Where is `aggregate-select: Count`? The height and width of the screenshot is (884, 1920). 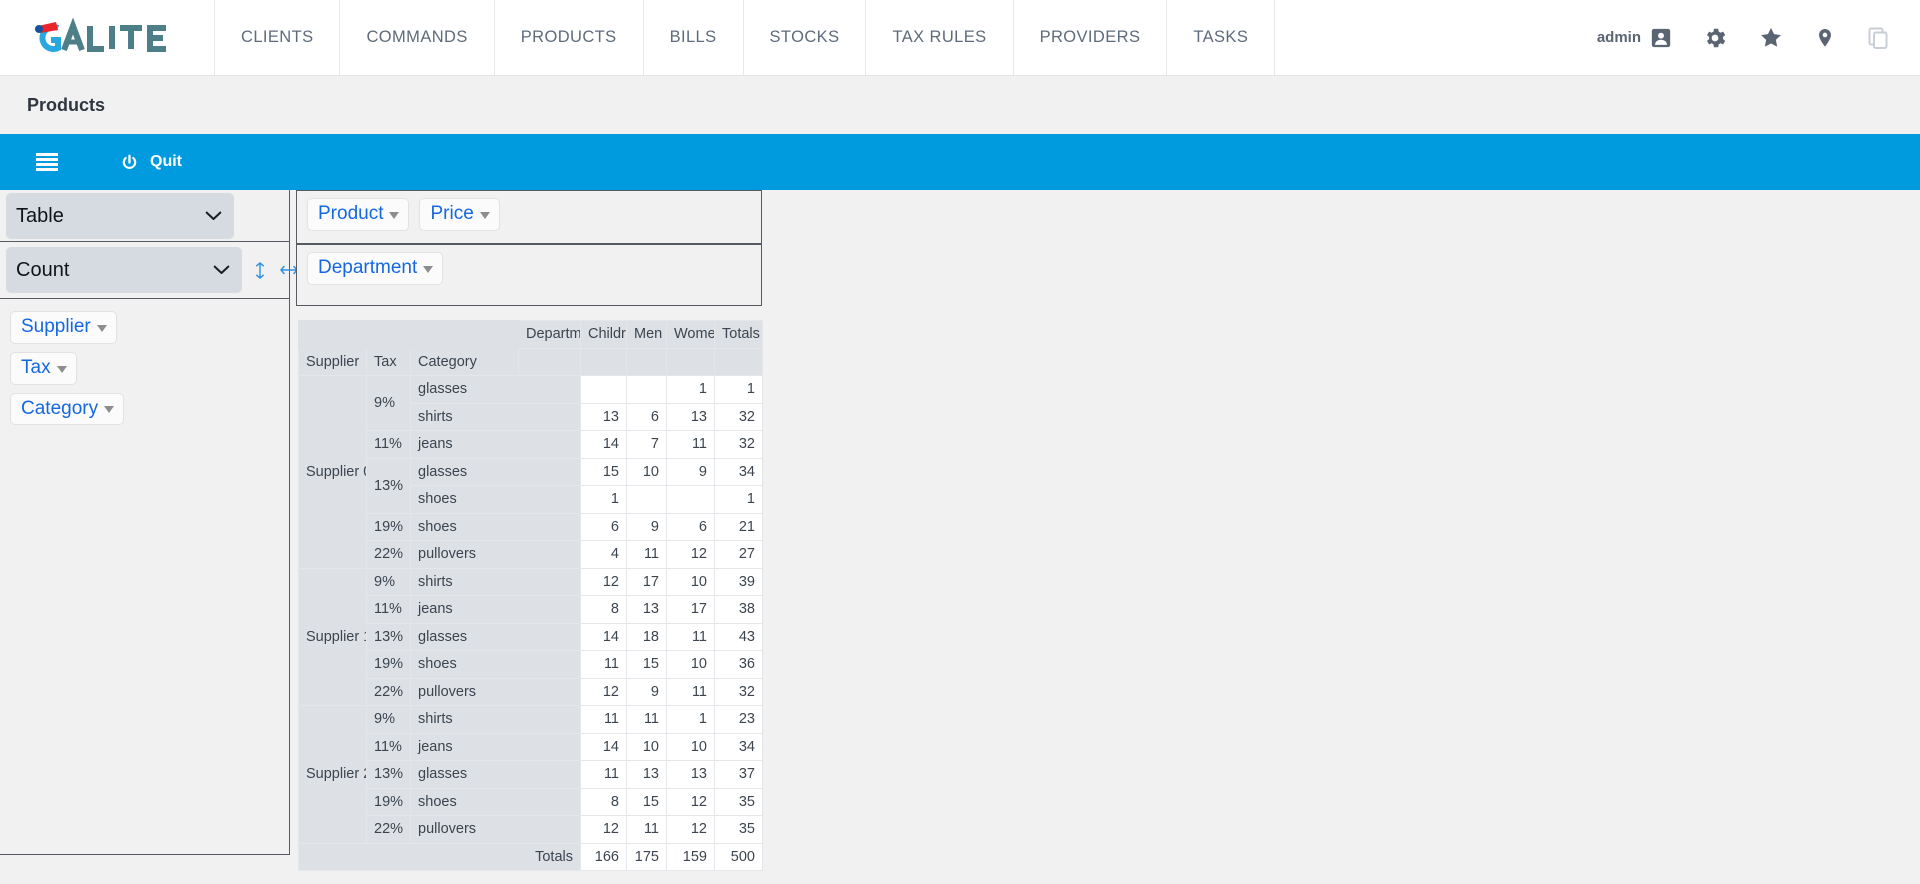
aggregate-select: Count is located at coordinates (124, 270).